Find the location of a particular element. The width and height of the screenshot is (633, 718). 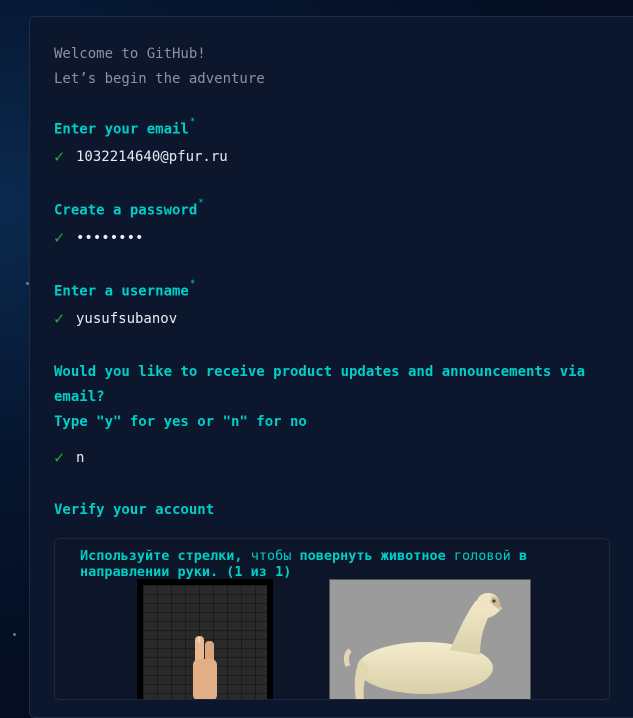

username-field: ✓ yusufsubanov is located at coordinates (115, 319).